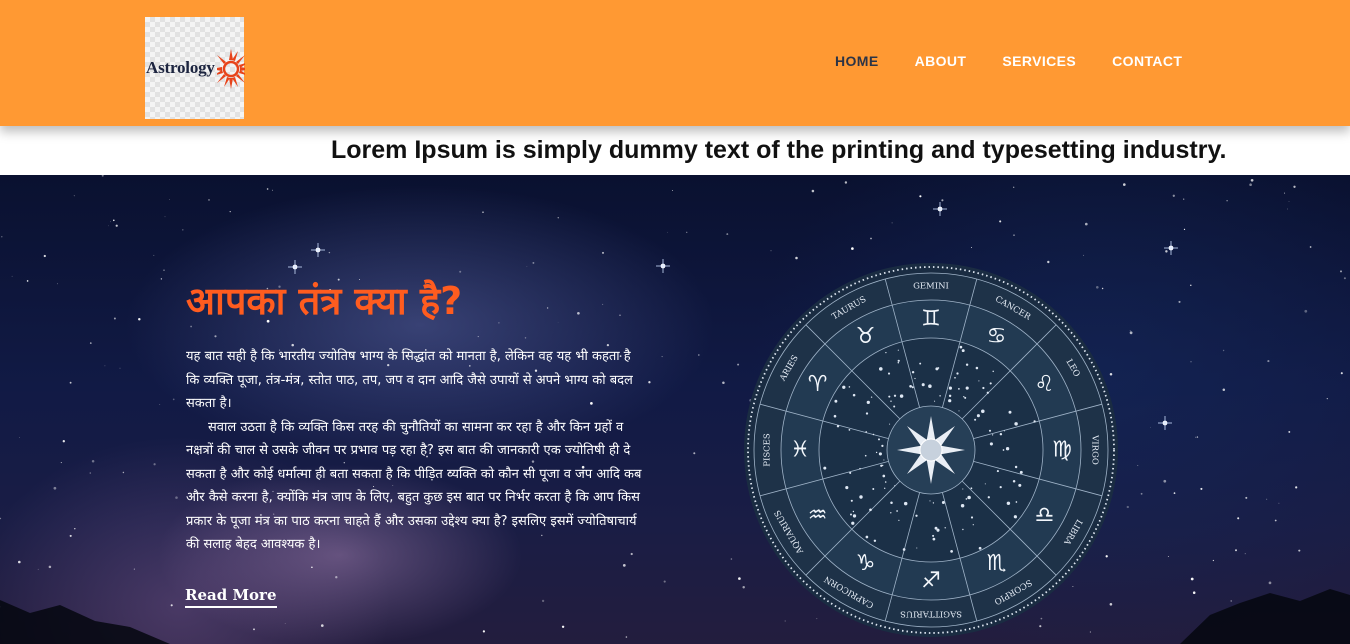 This screenshot has width=1350, height=644. What do you see at coordinates (931, 614) in the screenshot?
I see `zodiac-label-sagittarius: SAGITTARIUS` at bounding box center [931, 614].